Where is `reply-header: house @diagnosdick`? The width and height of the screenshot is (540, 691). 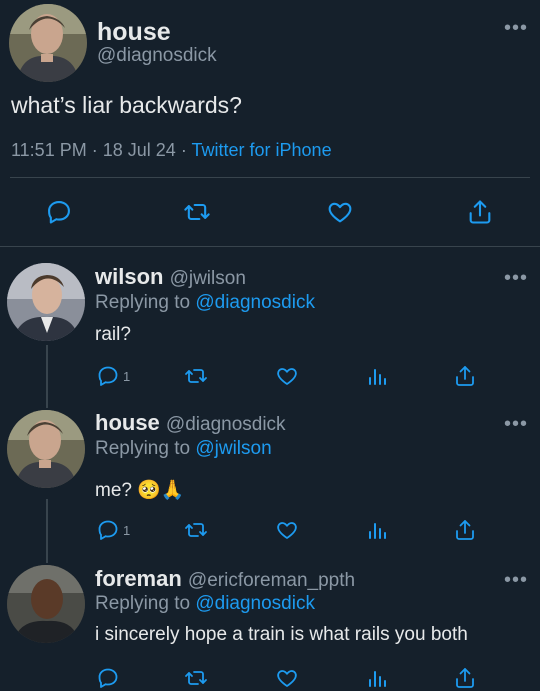
reply-header: house @diagnosdick is located at coordinates (190, 423).